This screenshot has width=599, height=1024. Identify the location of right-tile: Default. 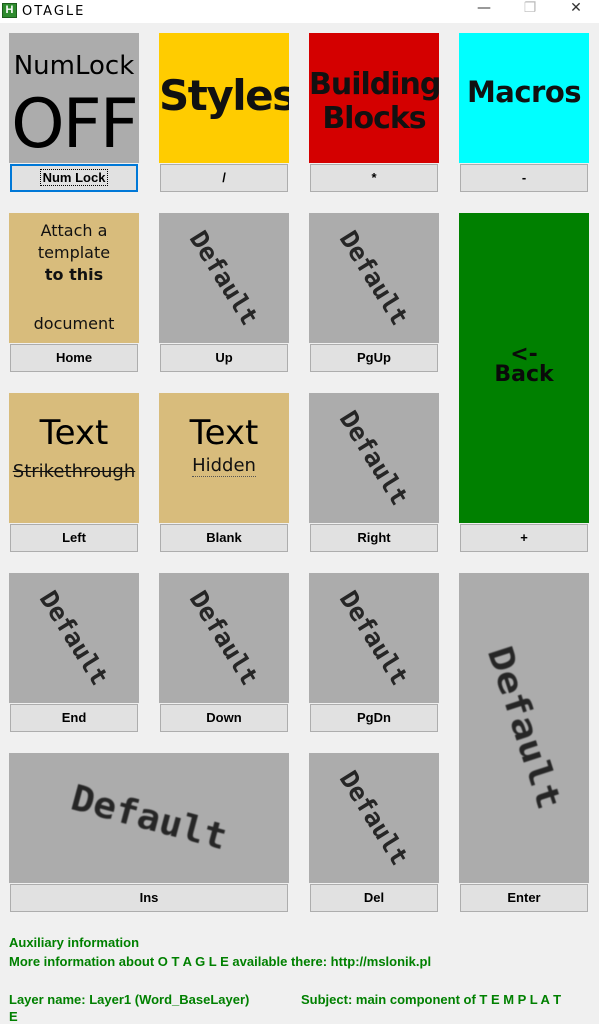
(374, 458).